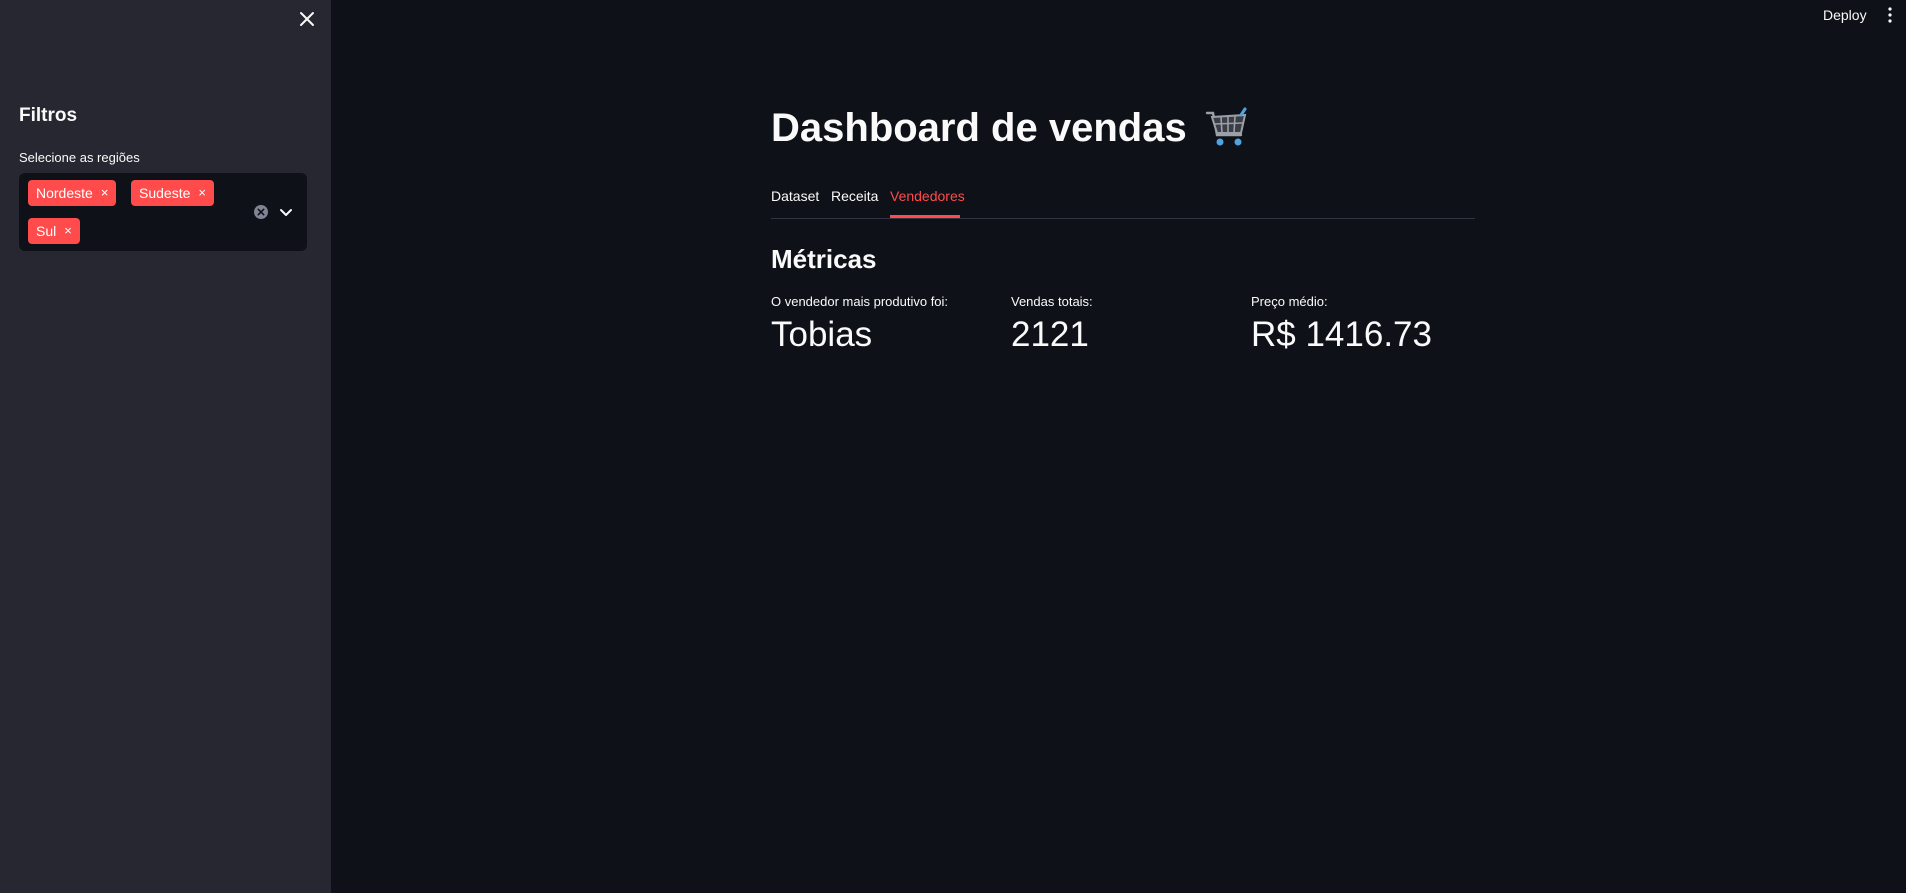 The image size is (1906, 893). What do you see at coordinates (1050, 334) in the screenshot?
I see `metric-value: 2121` at bounding box center [1050, 334].